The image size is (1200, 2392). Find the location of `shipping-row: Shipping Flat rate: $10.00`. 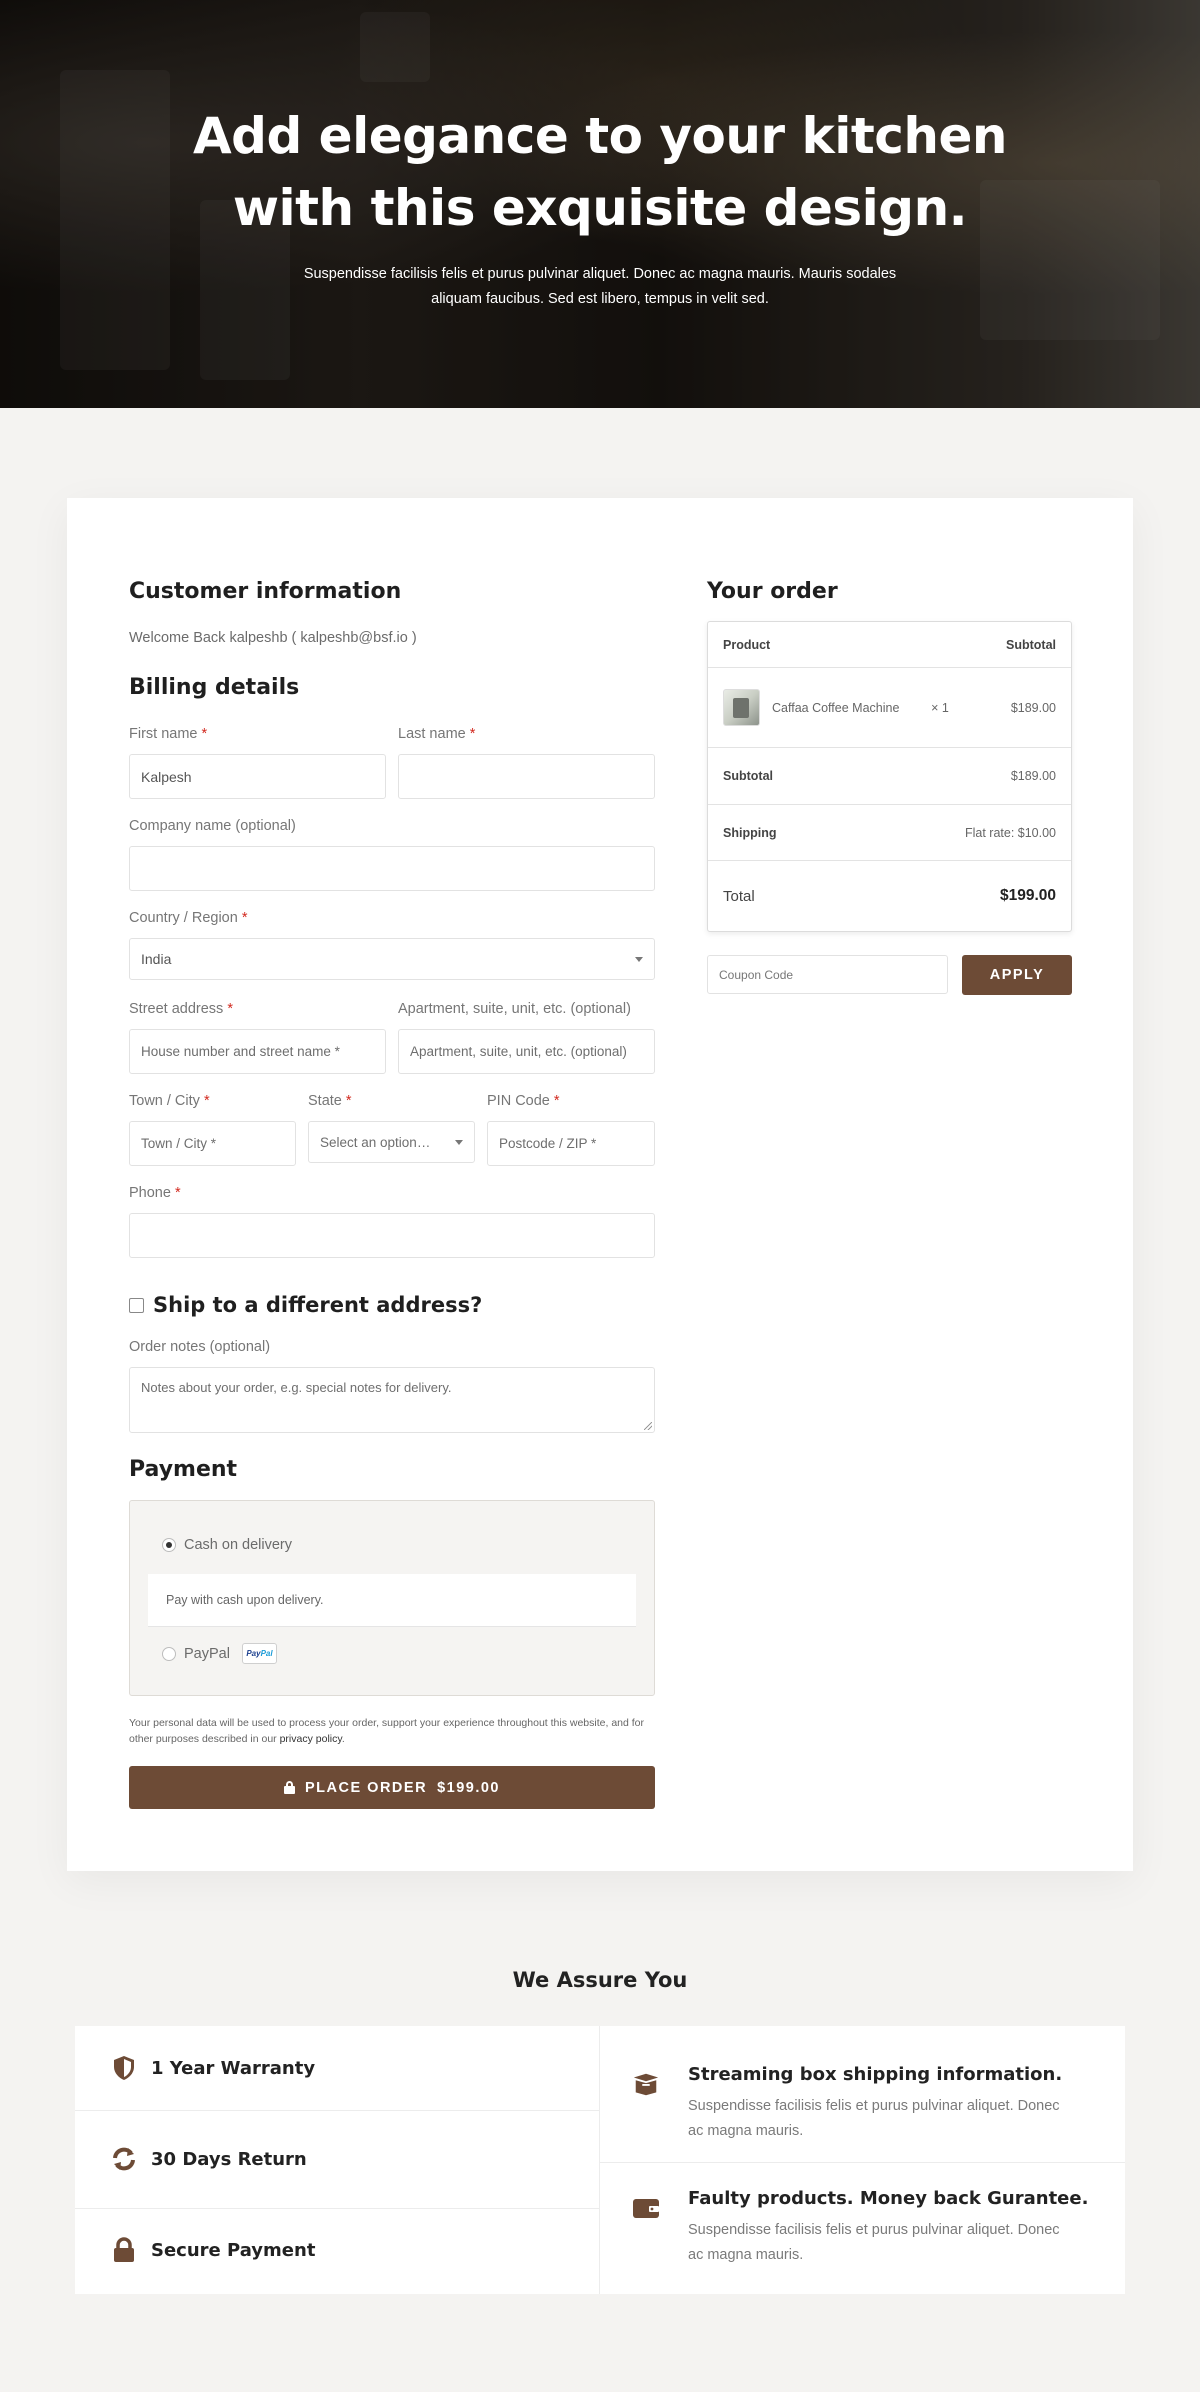

shipping-row: Shipping Flat rate: $10.00 is located at coordinates (889, 833).